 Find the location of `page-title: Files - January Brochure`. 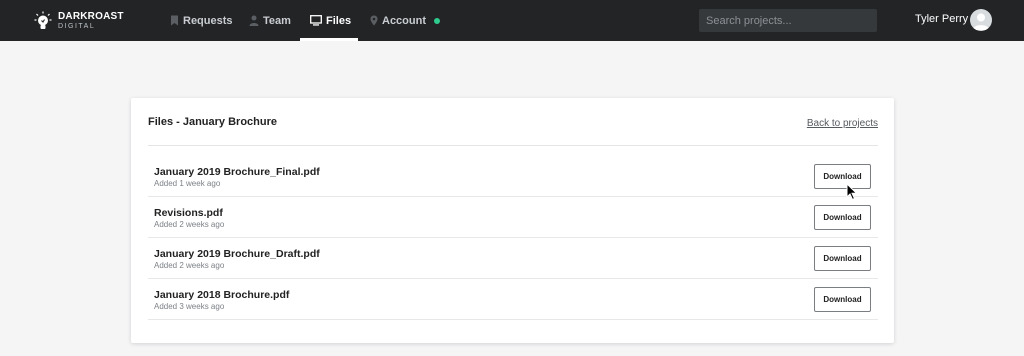

page-title: Files - January Brochure is located at coordinates (212, 122).